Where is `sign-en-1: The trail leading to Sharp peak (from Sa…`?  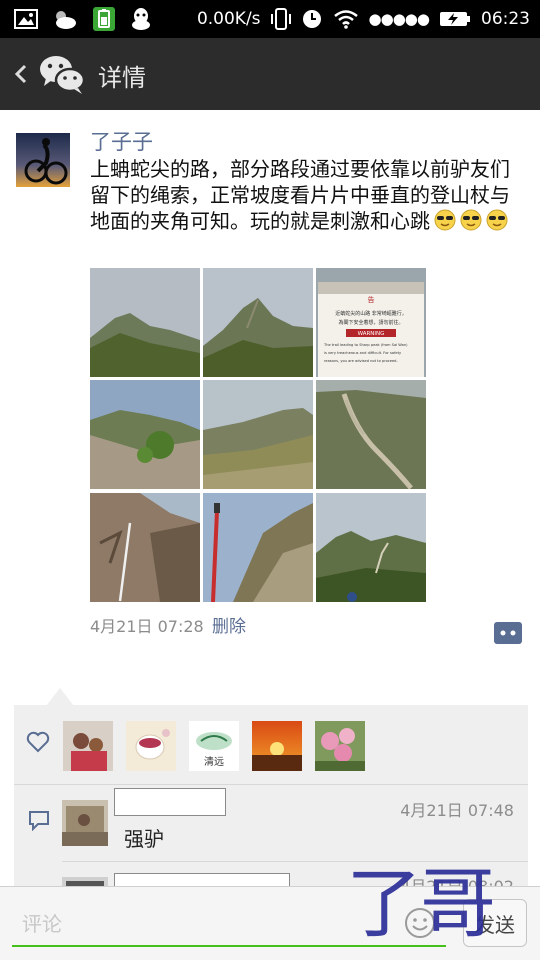 sign-en-1: The trail leading to Sharp peak (from Sa… is located at coordinates (365, 345).